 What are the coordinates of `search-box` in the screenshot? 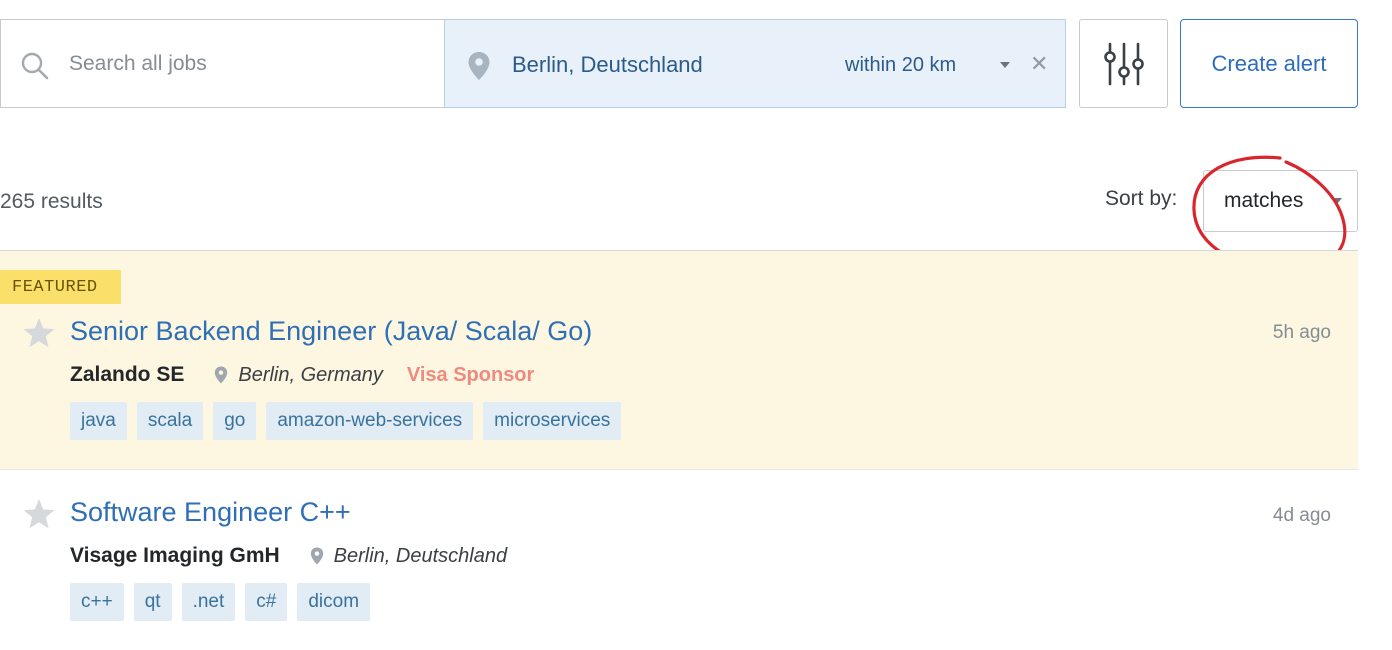 It's located at (222, 63).